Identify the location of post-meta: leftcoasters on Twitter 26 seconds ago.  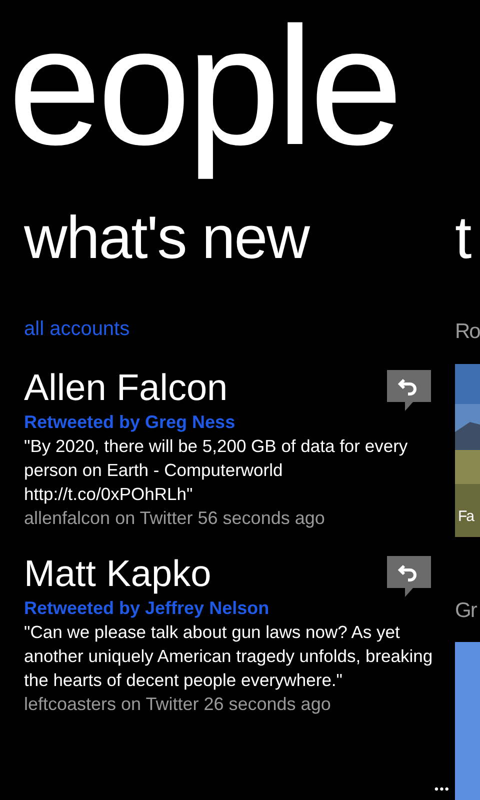
(178, 704).